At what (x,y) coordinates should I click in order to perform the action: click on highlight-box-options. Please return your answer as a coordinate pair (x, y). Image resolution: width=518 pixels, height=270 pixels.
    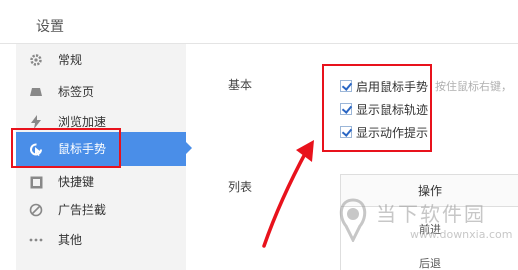
    Looking at the image, I should click on (377, 108).